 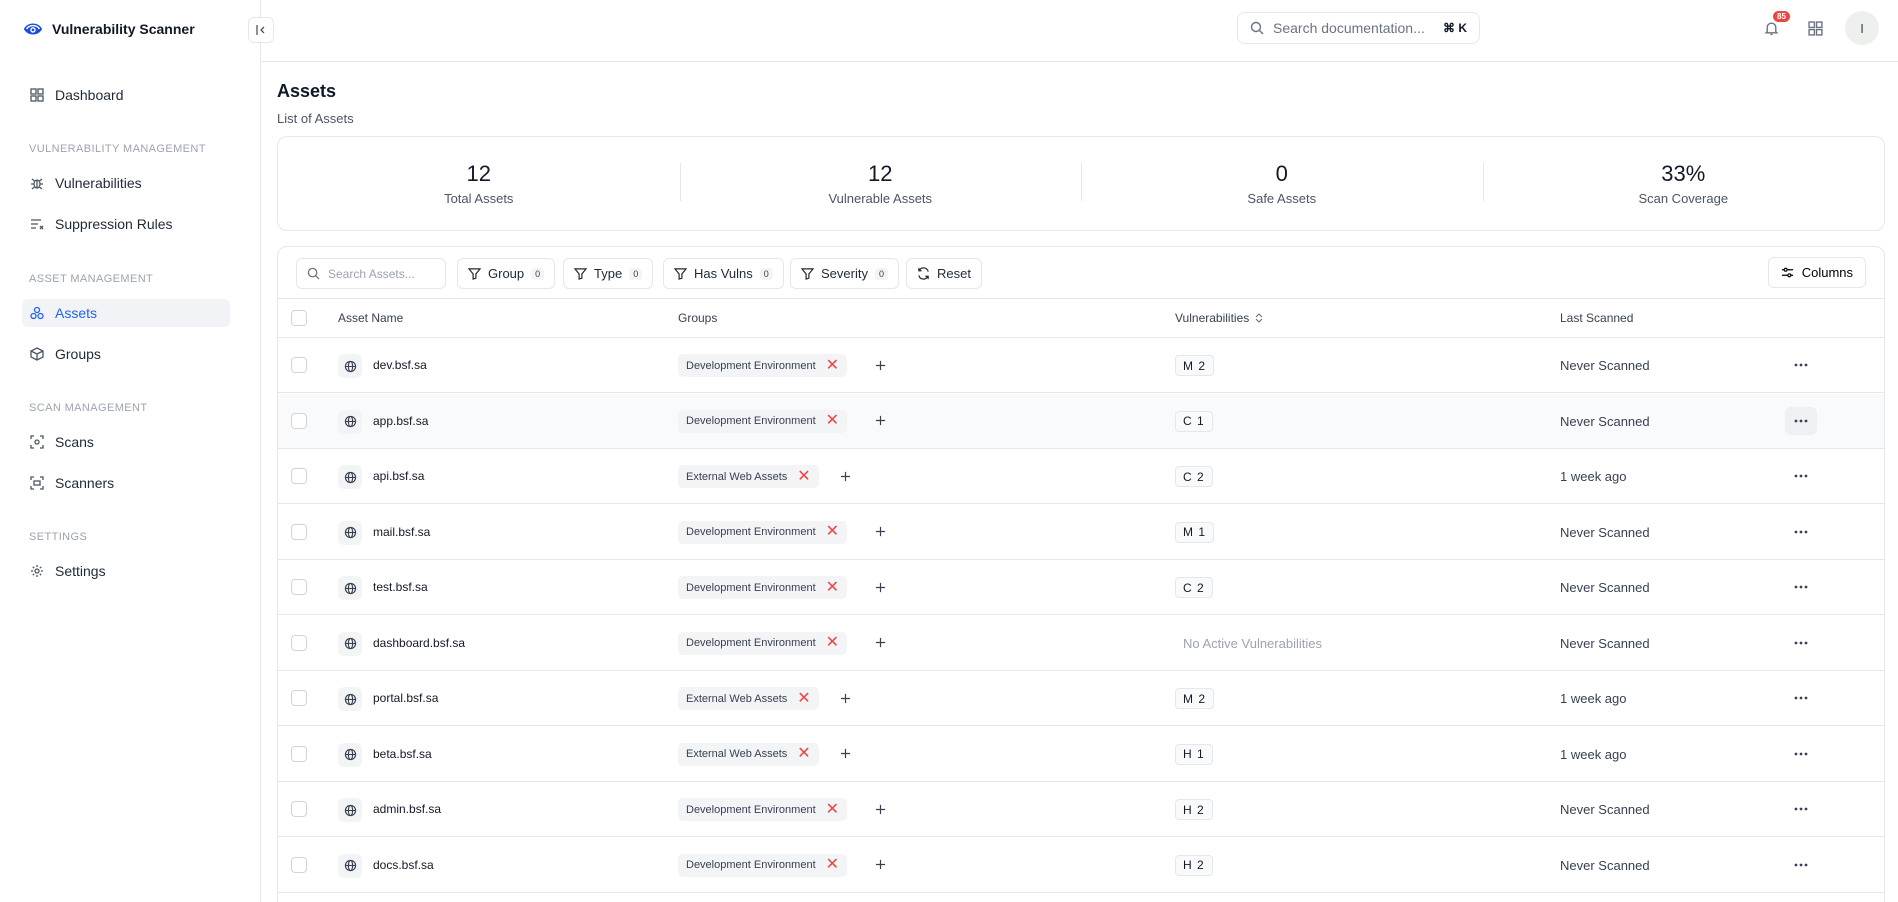 I want to click on last-scanned: Never Scanned, so click(x=1605, y=587).